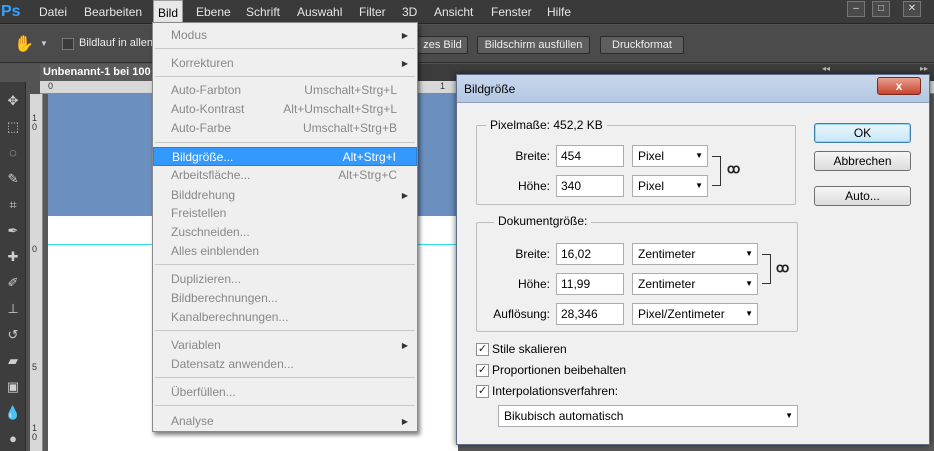 The height and width of the screenshot is (451, 934). Describe the element at coordinates (13, 101) in the screenshot. I see `move-tool-icon: ✥` at that location.